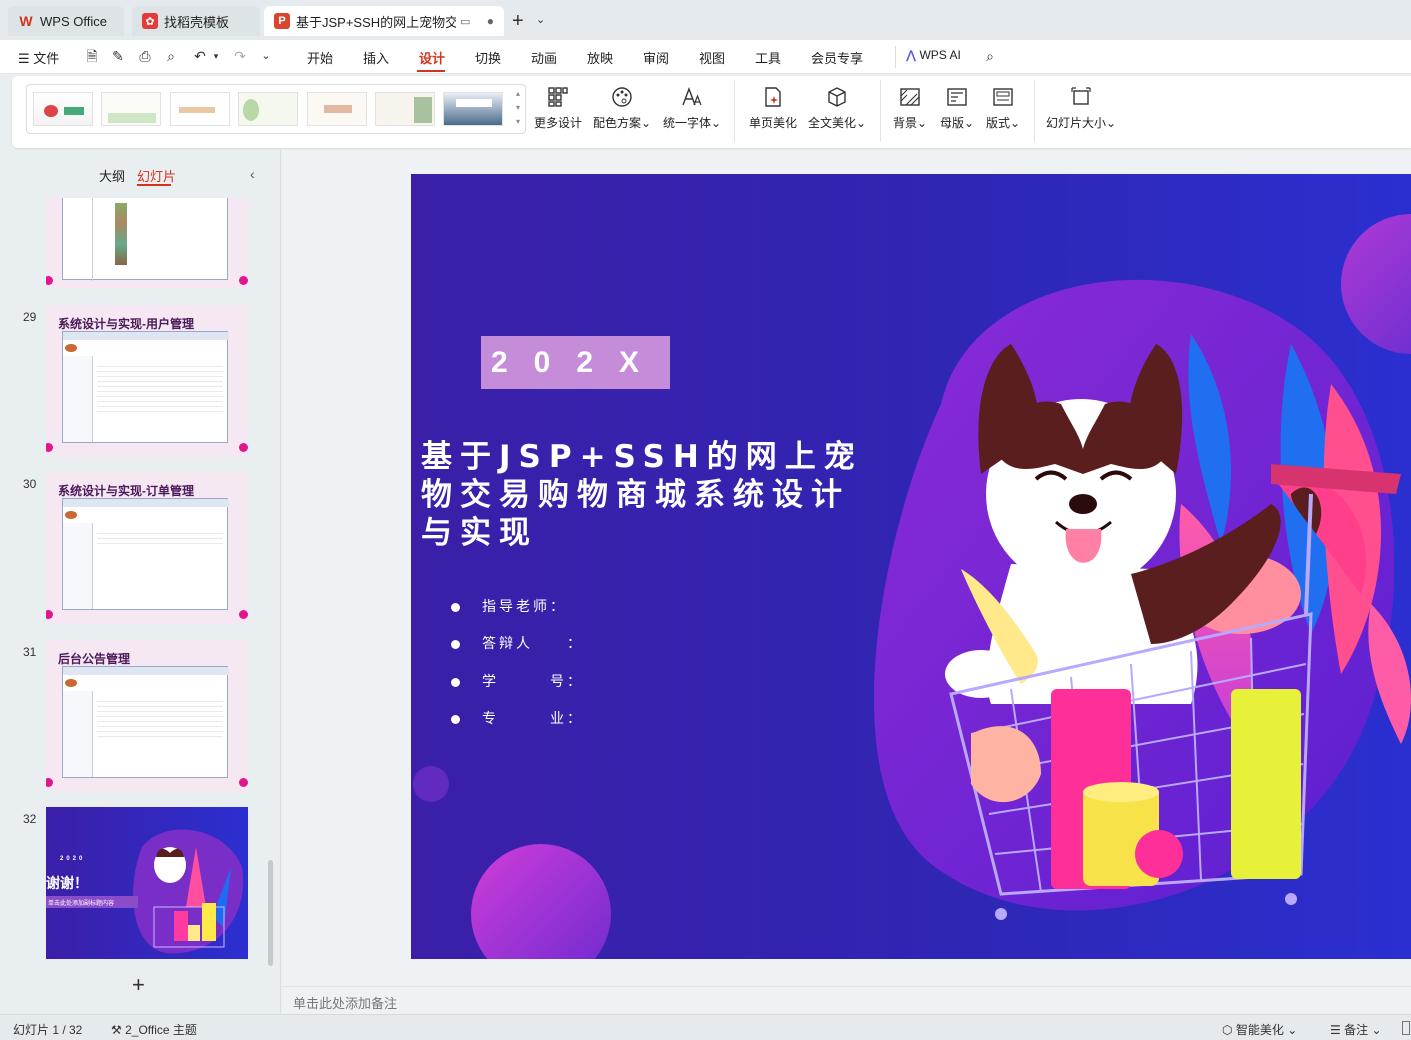 This screenshot has height=1040, width=1411. What do you see at coordinates (910, 108) in the screenshot?
I see `background-button: 背景⌄` at bounding box center [910, 108].